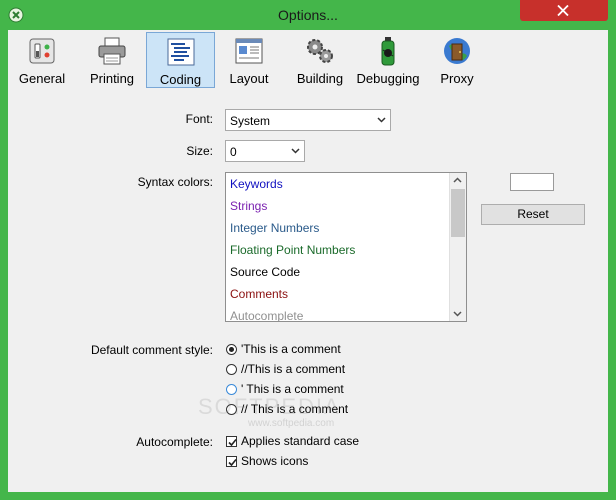 The height and width of the screenshot is (500, 616). Describe the element at coordinates (457, 180) in the screenshot. I see `chevron-up-icon` at that location.